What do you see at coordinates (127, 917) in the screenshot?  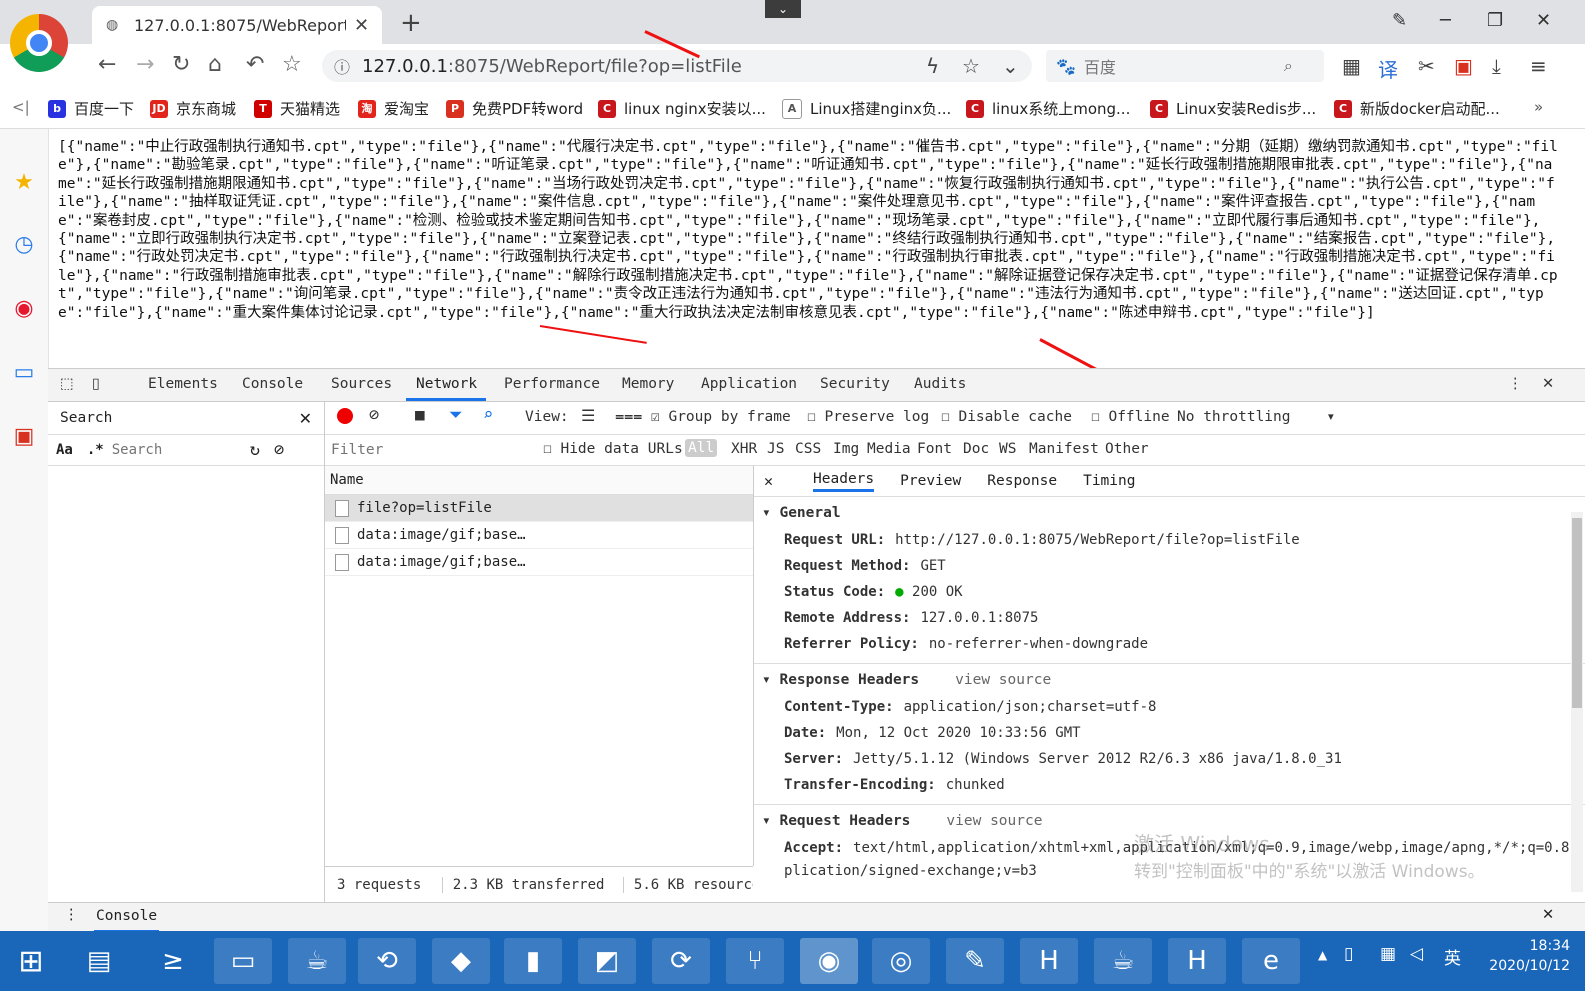 I see `drawer-tab-console: Console` at bounding box center [127, 917].